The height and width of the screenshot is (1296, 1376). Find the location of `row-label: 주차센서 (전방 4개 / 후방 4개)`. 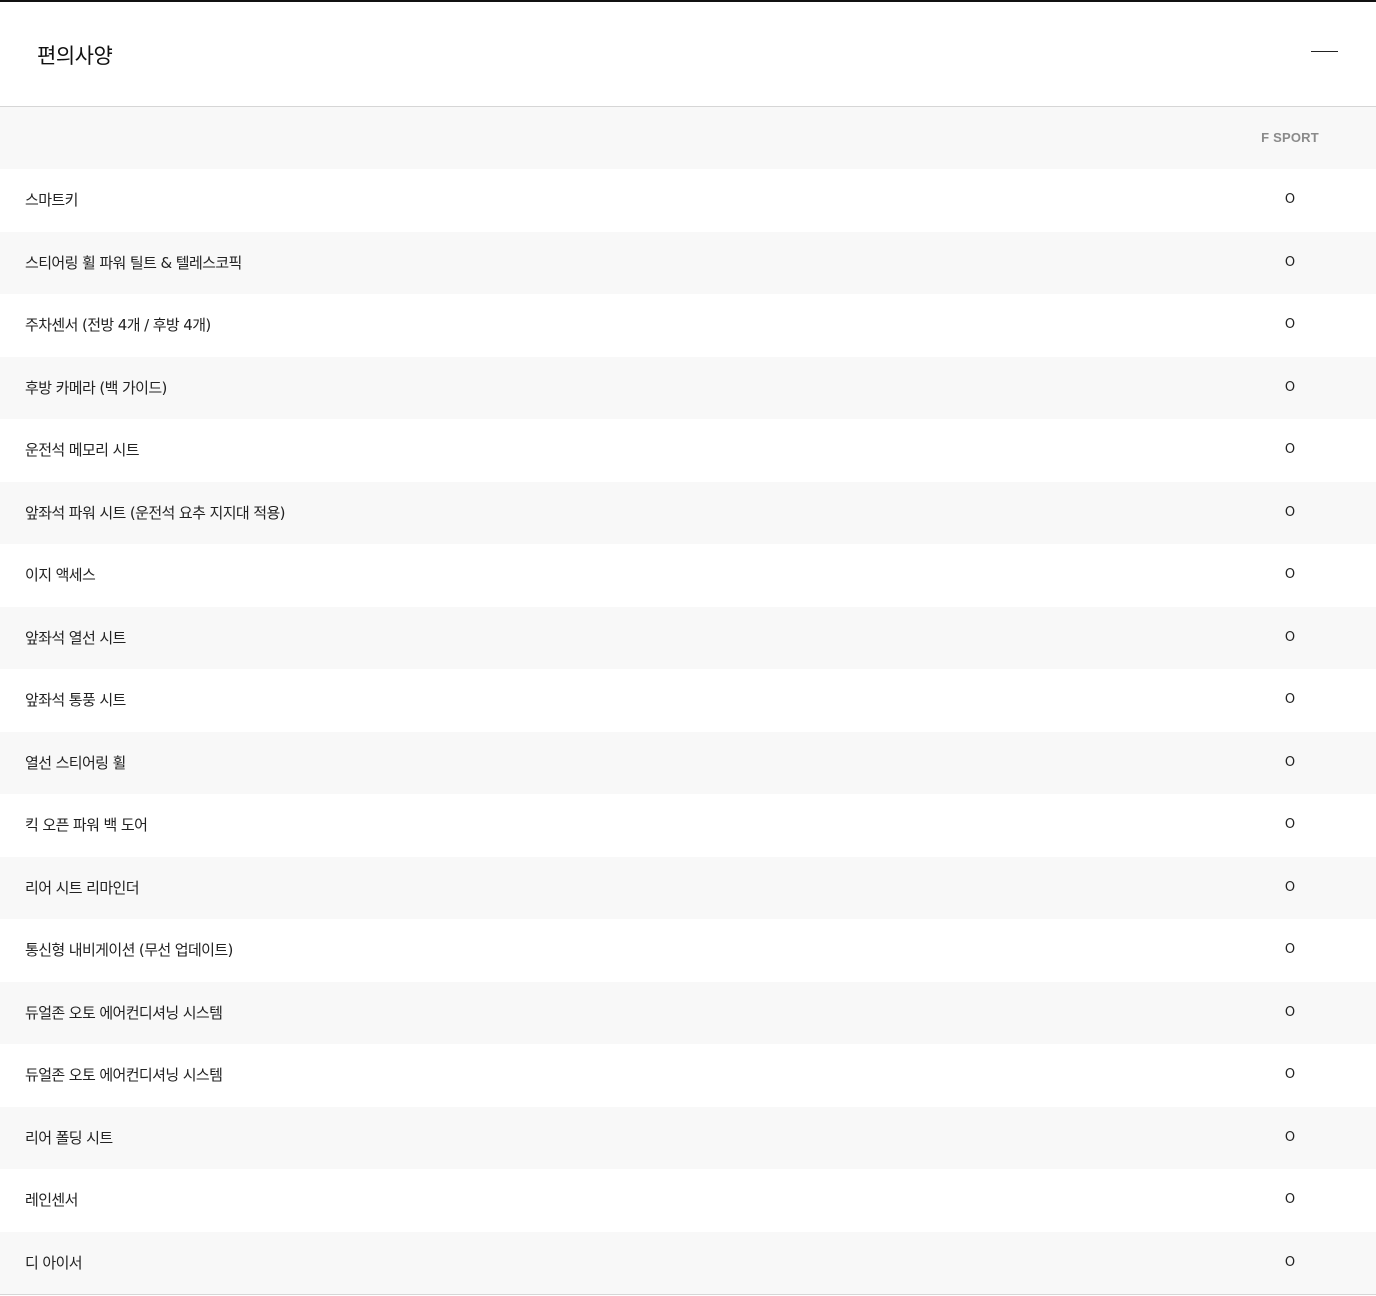

row-label: 주차센서 (전방 4개 / 후방 4개) is located at coordinates (118, 325).